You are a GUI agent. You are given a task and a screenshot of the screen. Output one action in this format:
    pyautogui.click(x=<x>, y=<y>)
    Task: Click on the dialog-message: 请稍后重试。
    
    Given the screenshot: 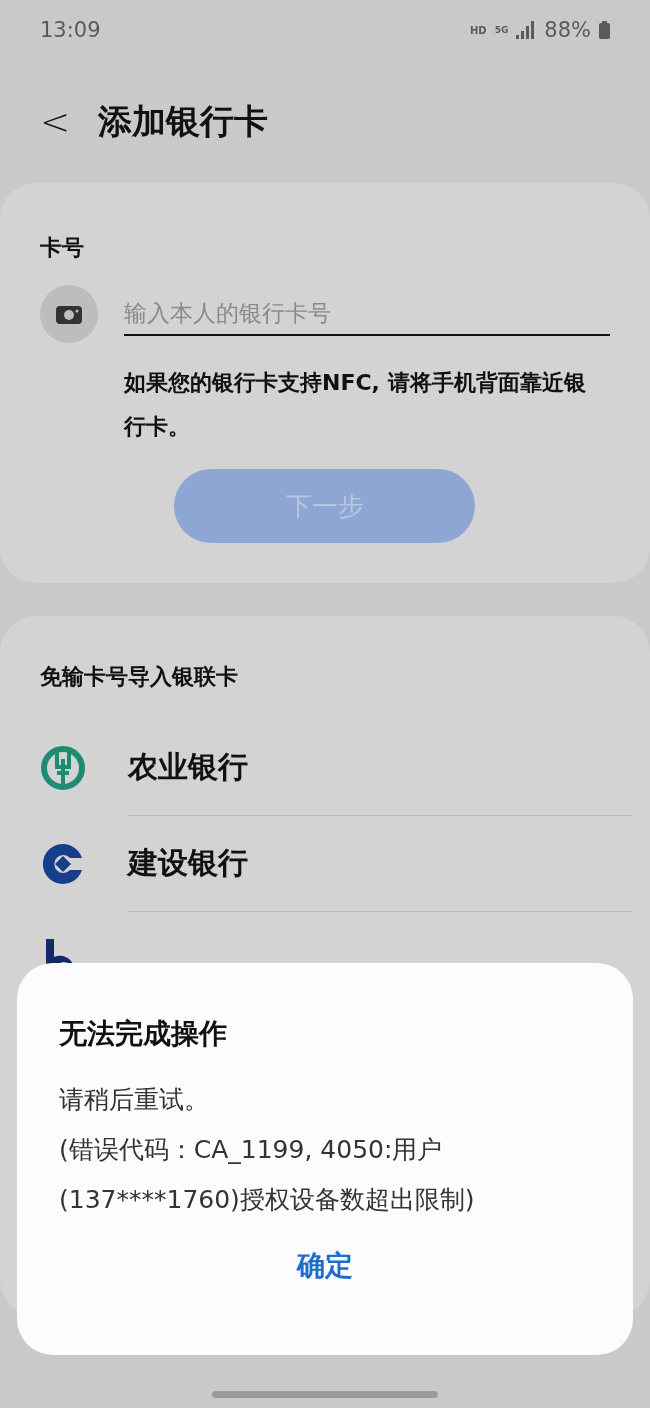 What is the action you would take?
    pyautogui.click(x=134, y=1100)
    